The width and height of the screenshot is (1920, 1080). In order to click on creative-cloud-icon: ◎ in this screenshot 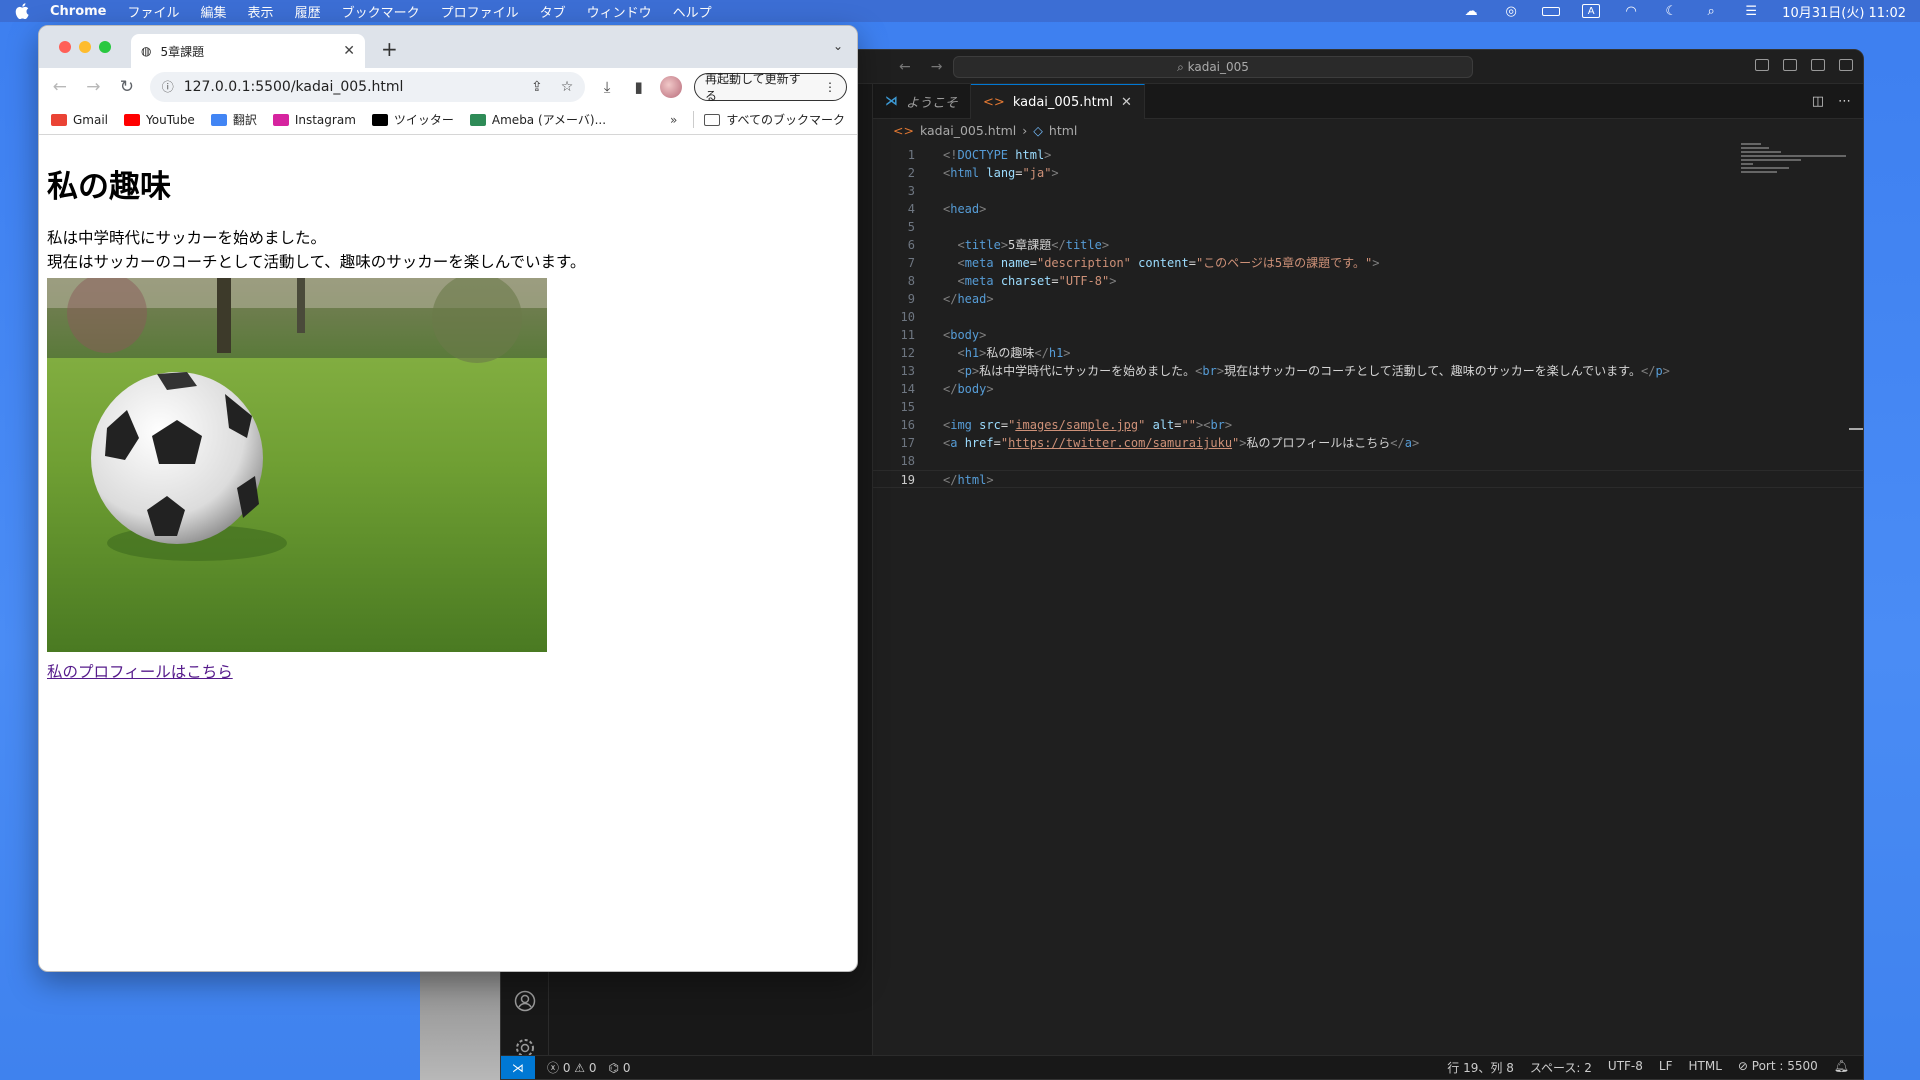, I will do `click(1511, 11)`.